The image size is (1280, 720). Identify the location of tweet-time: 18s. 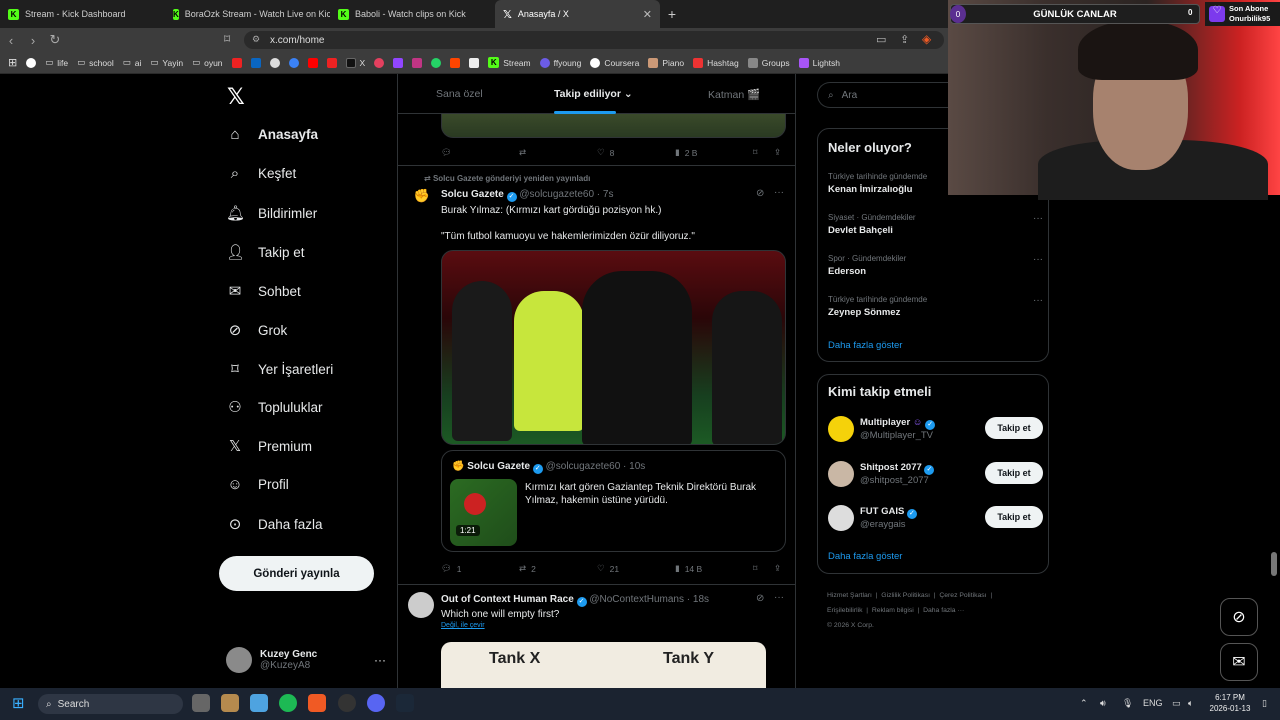
(701, 599).